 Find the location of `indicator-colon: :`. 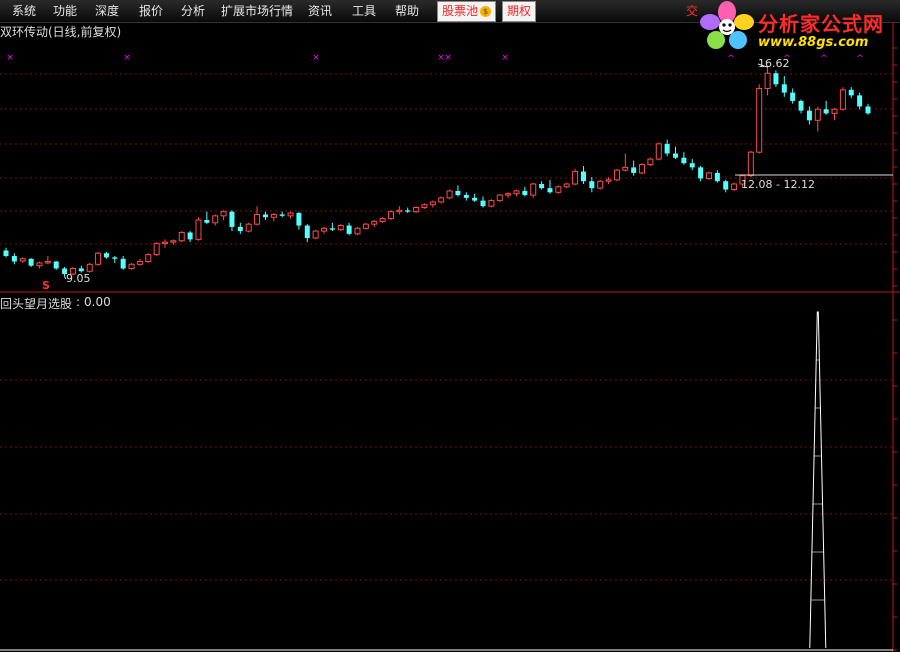

indicator-colon: : is located at coordinates (78, 302).